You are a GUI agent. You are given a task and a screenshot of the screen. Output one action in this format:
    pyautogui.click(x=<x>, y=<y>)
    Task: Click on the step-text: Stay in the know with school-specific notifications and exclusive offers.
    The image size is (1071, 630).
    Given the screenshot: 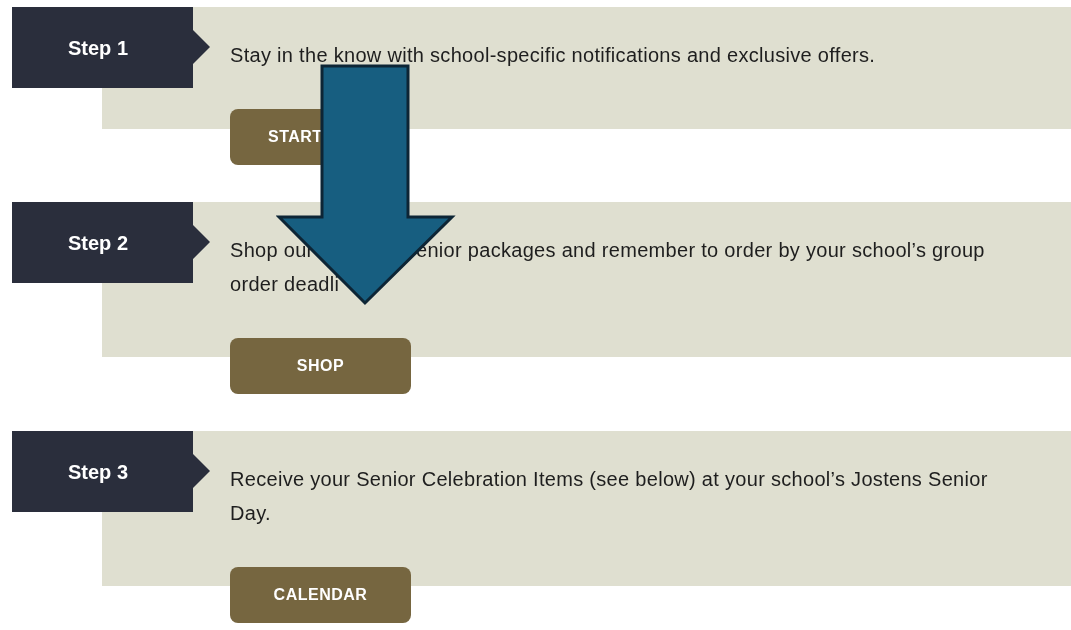 What is the action you would take?
    pyautogui.click(x=553, y=55)
    